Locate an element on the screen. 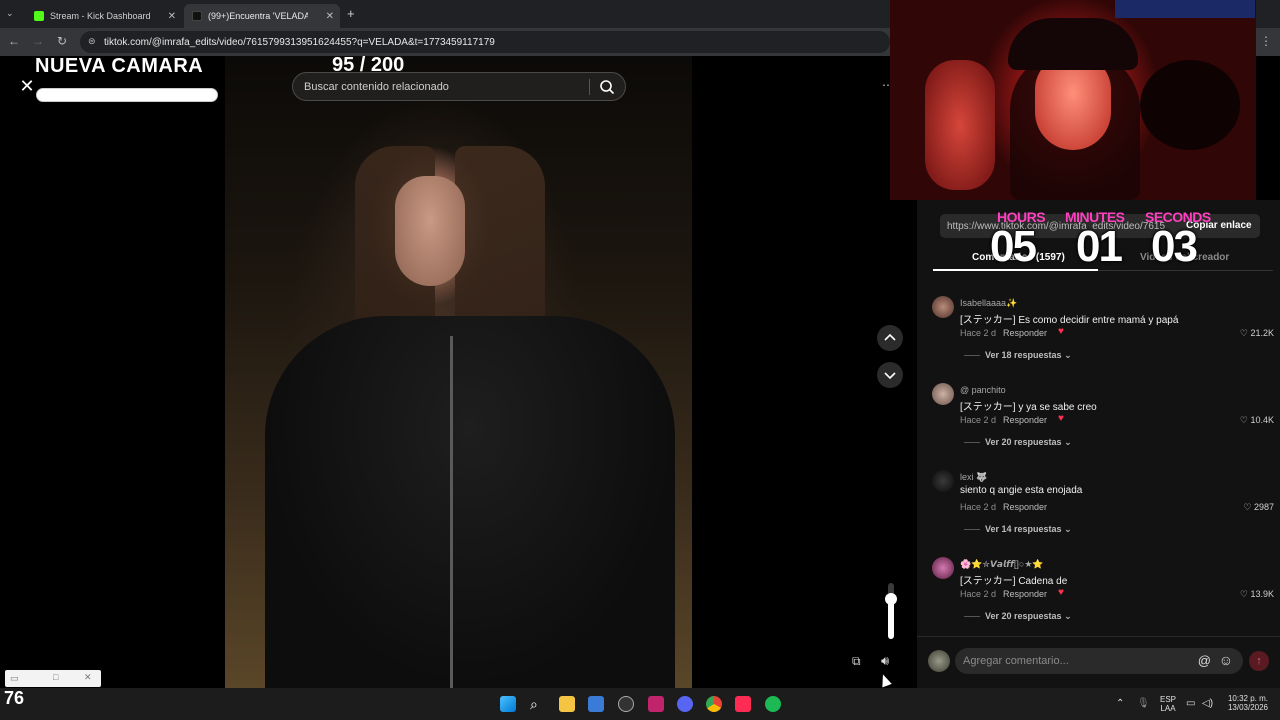  streamlabs-icon is located at coordinates (656, 704).